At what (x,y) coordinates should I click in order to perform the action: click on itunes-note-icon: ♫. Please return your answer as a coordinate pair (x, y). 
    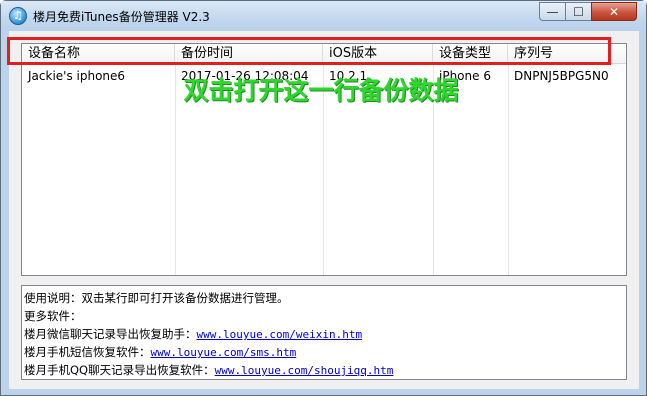
    Looking at the image, I should click on (18, 16).